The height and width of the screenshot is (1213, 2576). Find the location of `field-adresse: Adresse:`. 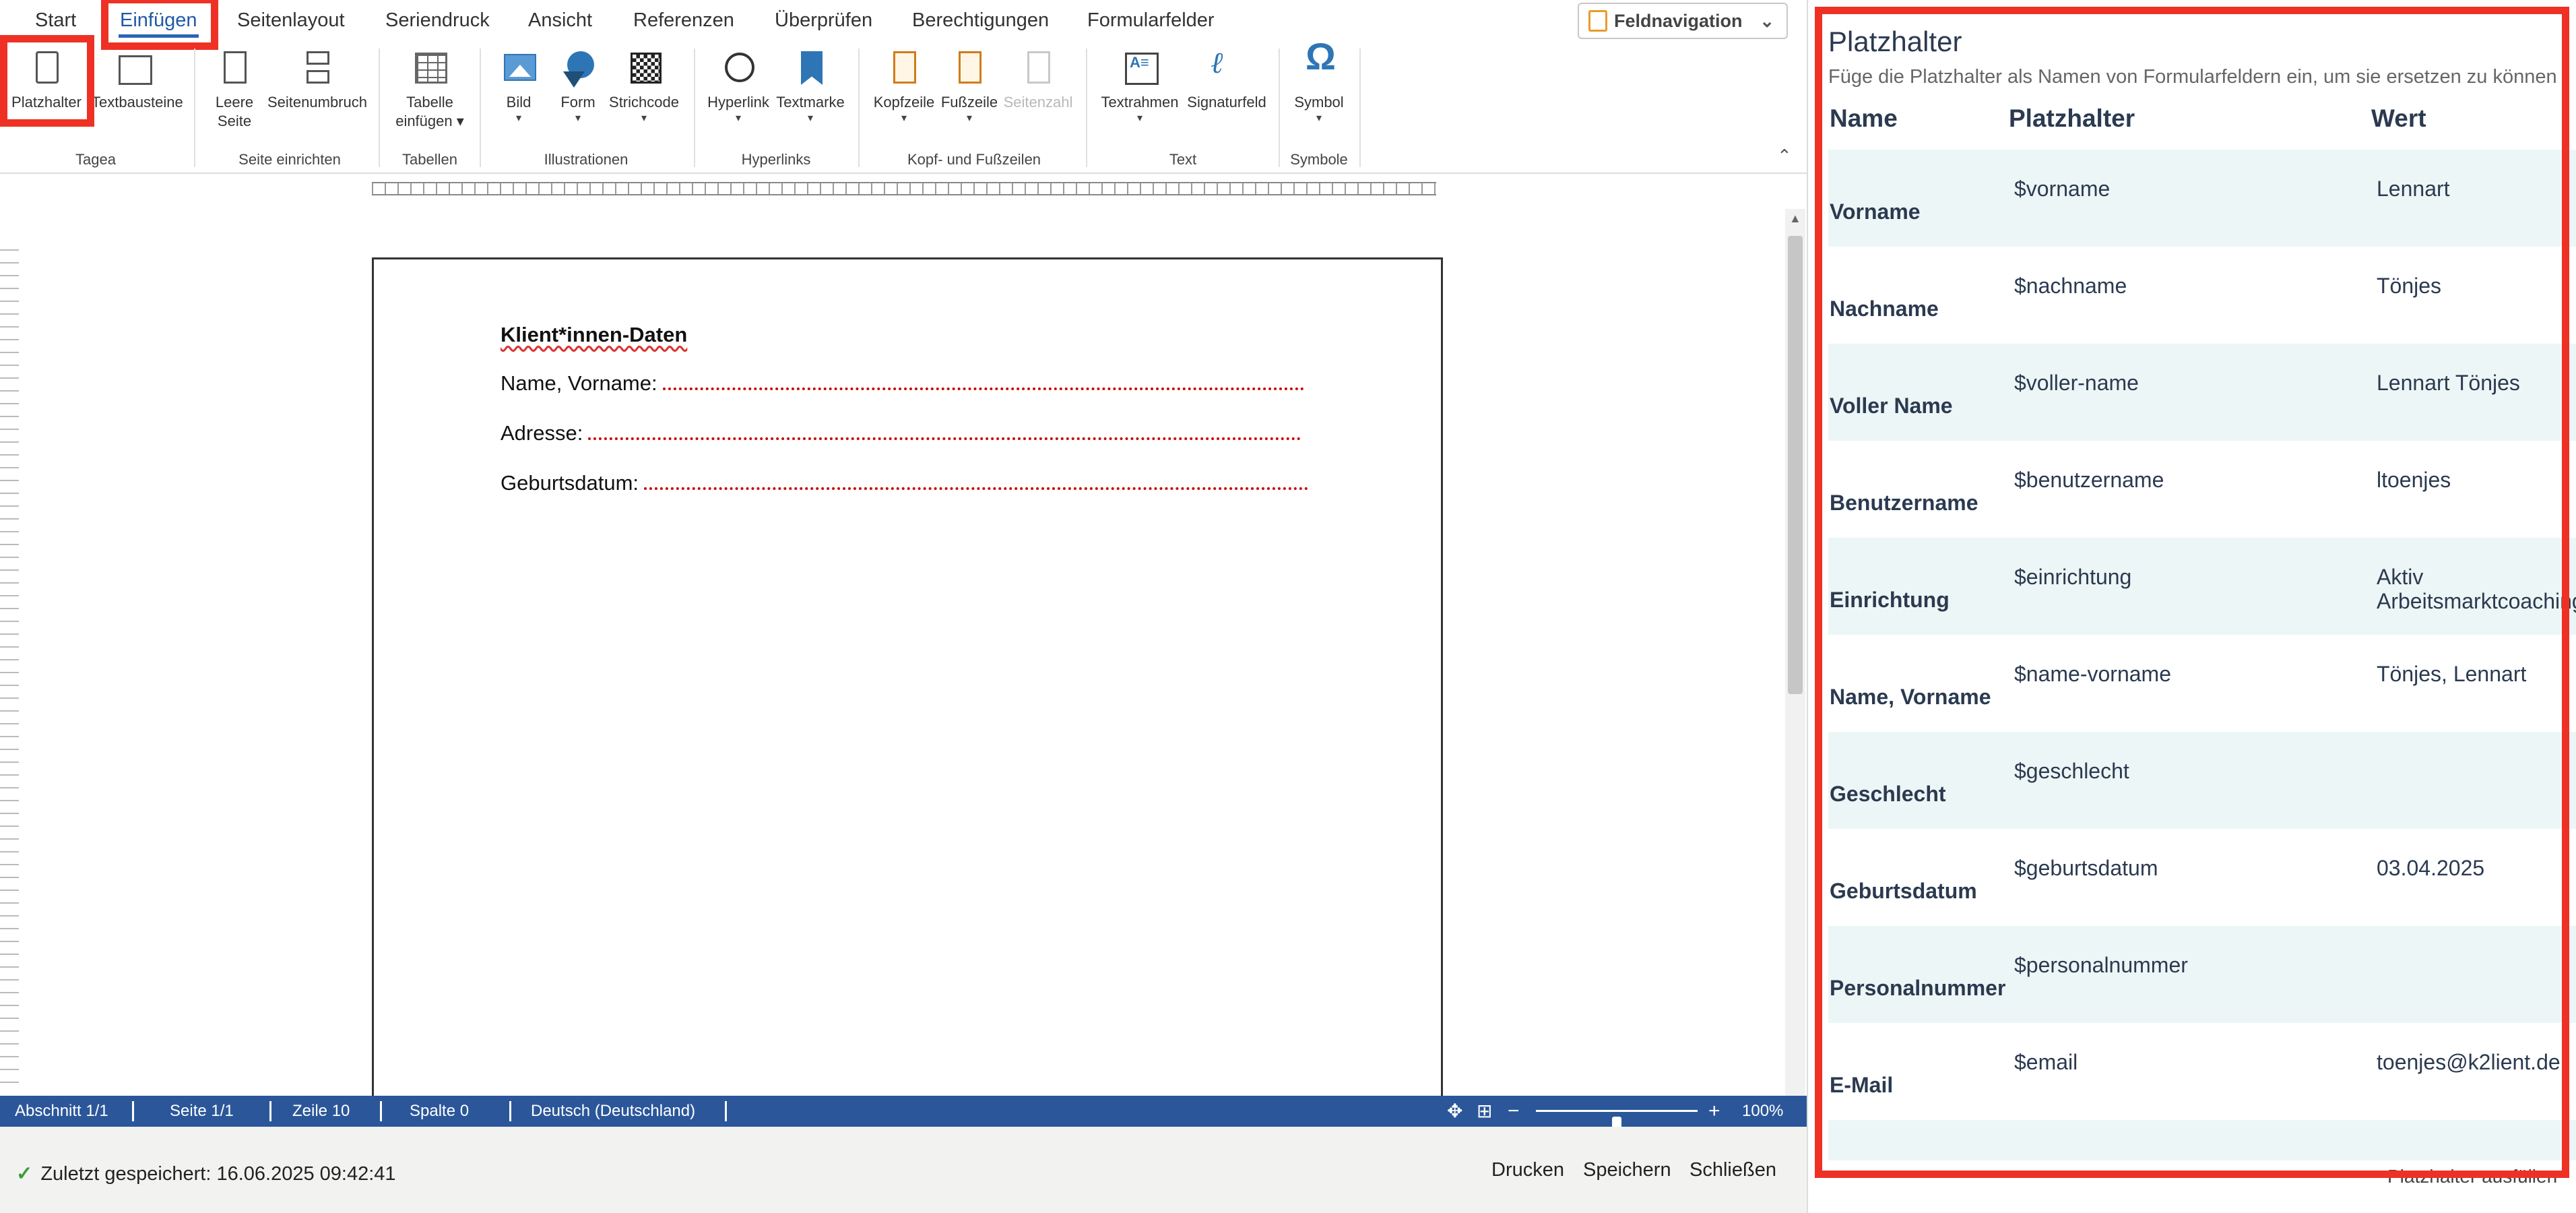

field-adresse: Adresse: is located at coordinates (901, 433).